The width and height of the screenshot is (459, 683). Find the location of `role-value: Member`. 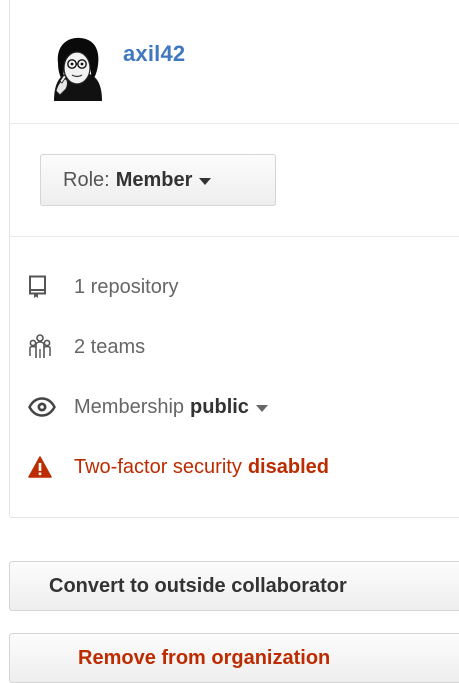

role-value: Member is located at coordinates (154, 179).